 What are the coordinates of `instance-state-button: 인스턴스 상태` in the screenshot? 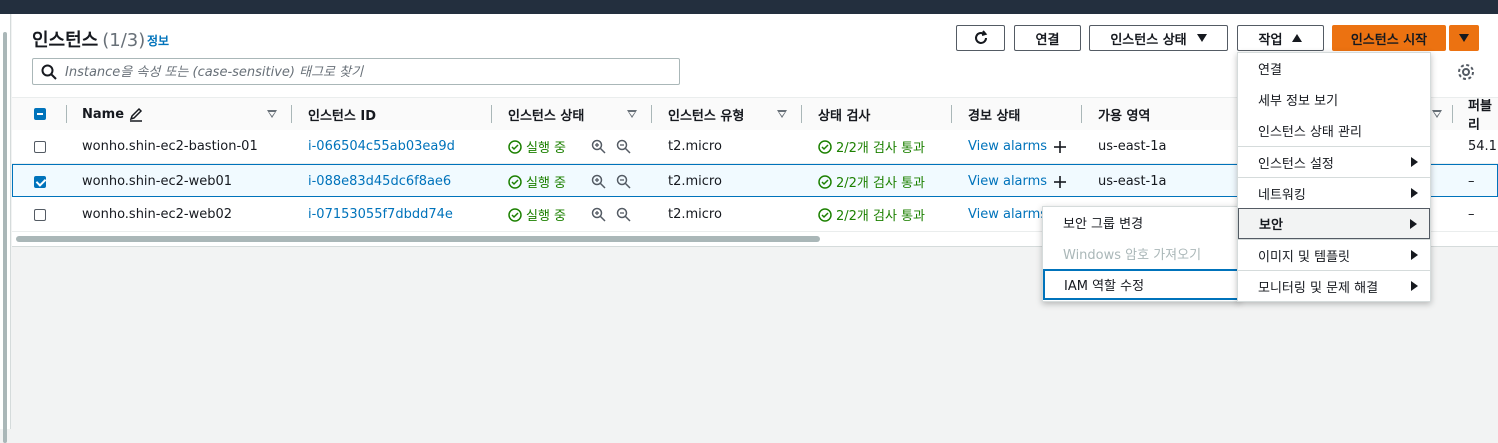 It's located at (1158, 38).